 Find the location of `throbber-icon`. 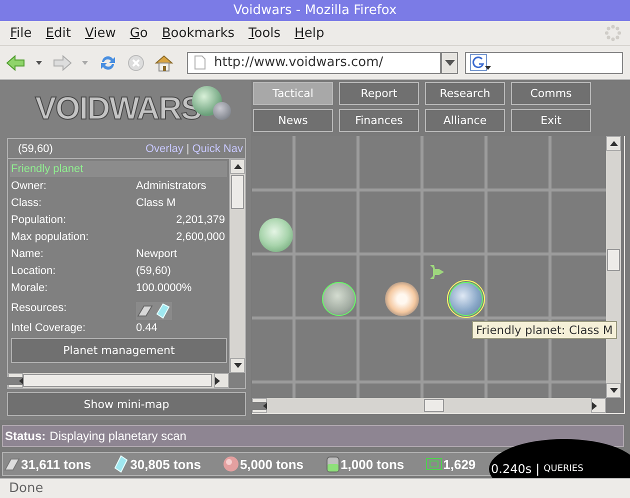

throbber-icon is located at coordinates (613, 33).